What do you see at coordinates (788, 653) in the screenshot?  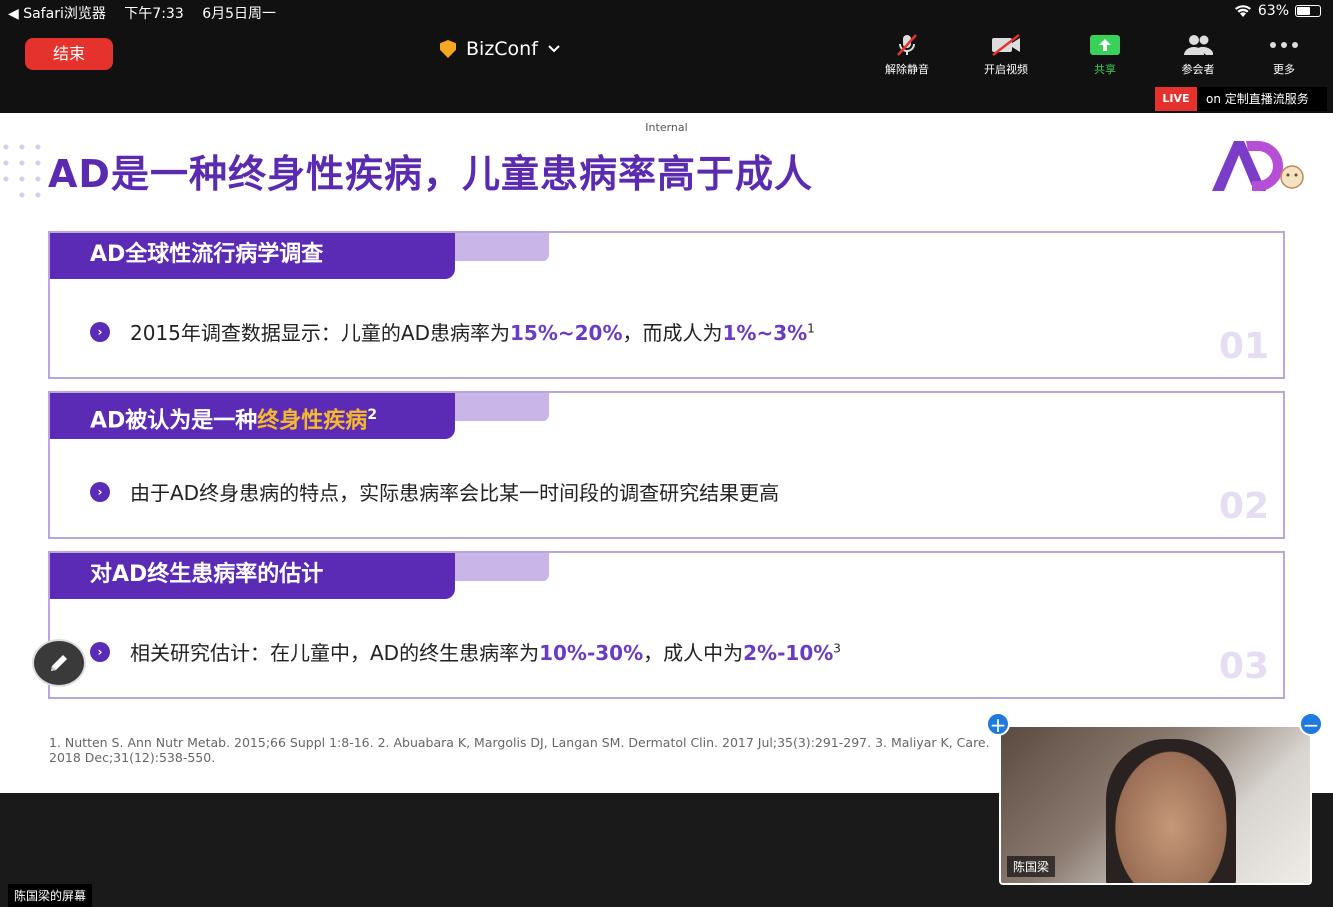 I see `highlight-value: 2%-10%` at bounding box center [788, 653].